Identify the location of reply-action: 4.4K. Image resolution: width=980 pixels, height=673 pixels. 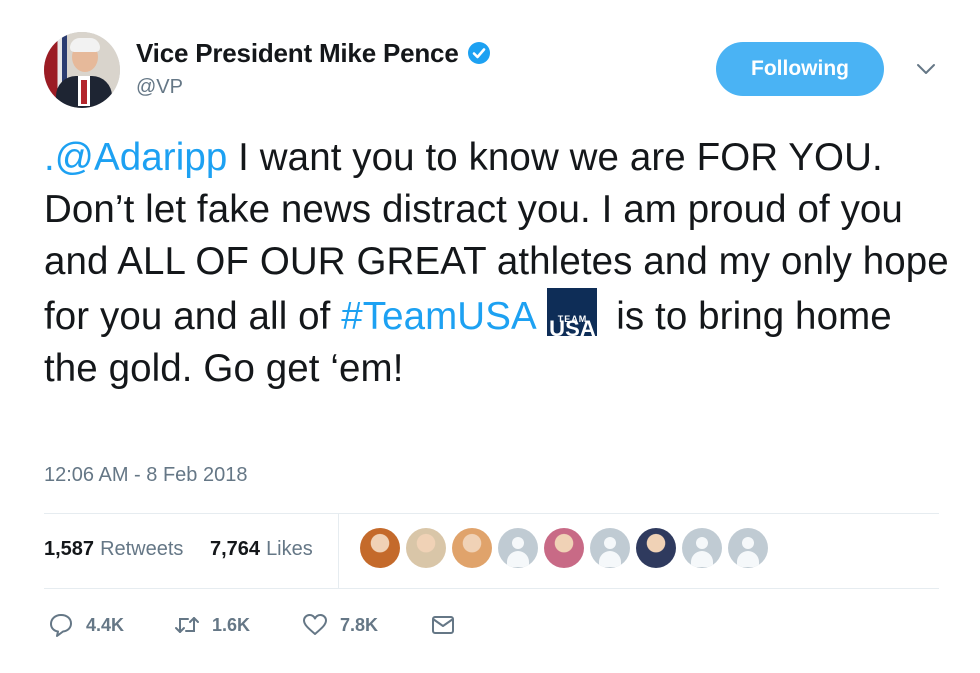
(86, 625).